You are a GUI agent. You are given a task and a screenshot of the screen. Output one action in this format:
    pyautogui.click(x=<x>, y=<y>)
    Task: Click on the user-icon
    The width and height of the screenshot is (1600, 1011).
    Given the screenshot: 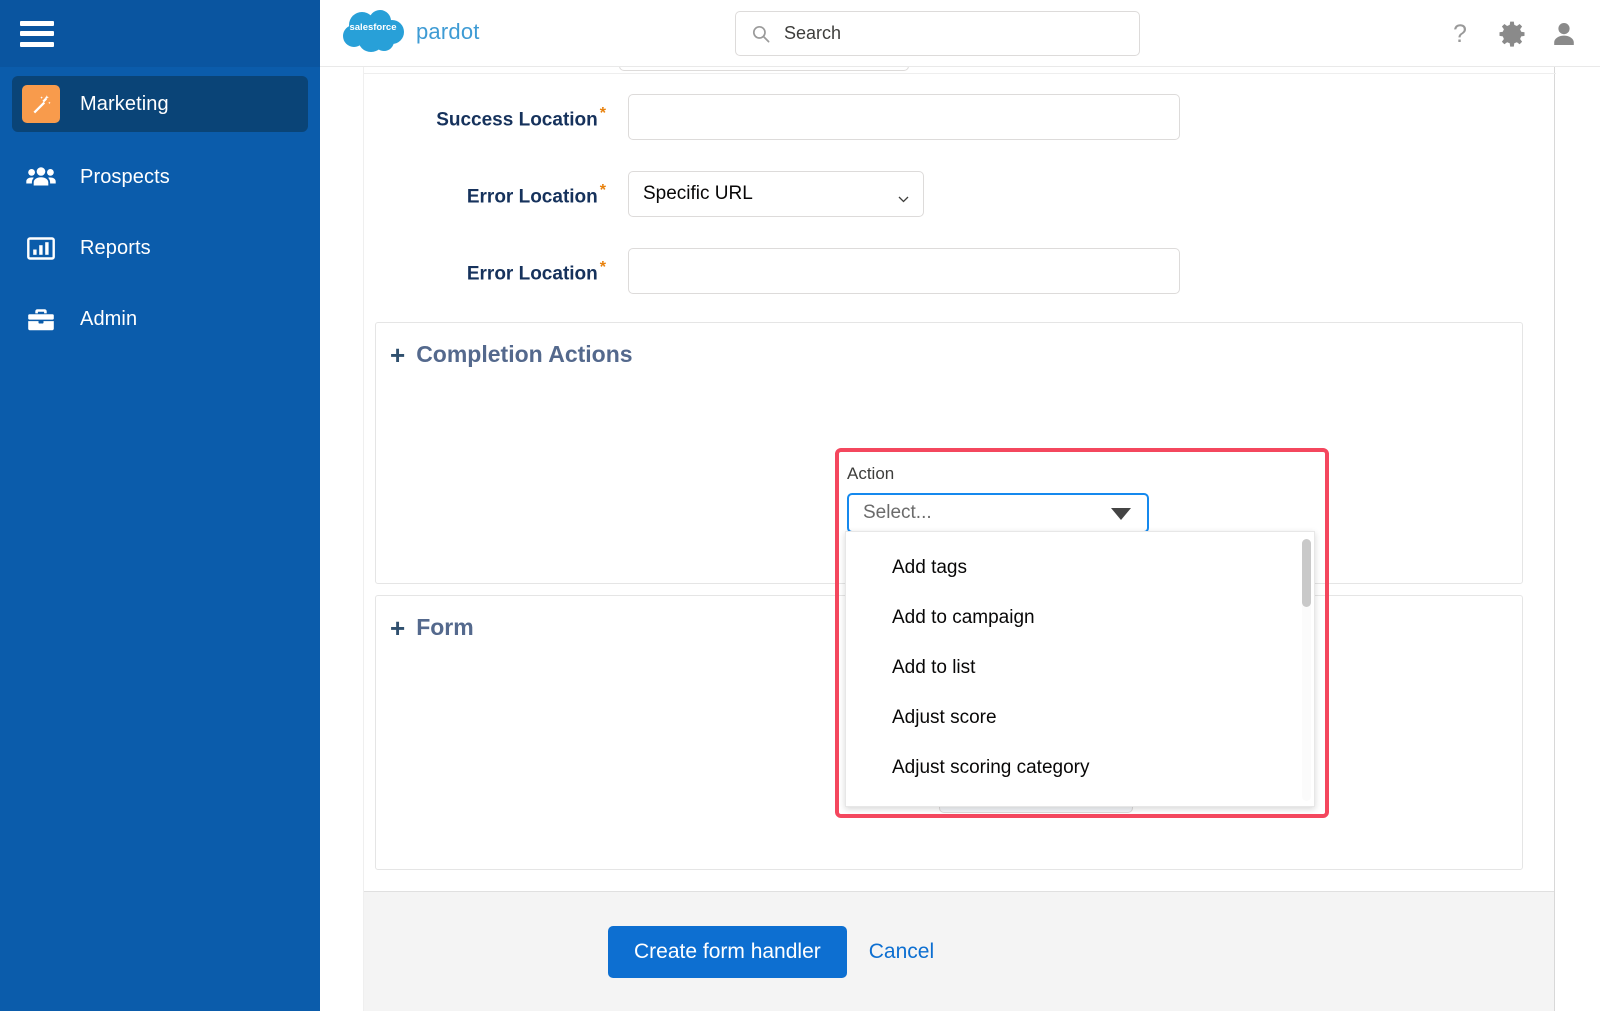 What is the action you would take?
    pyautogui.click(x=1564, y=34)
    